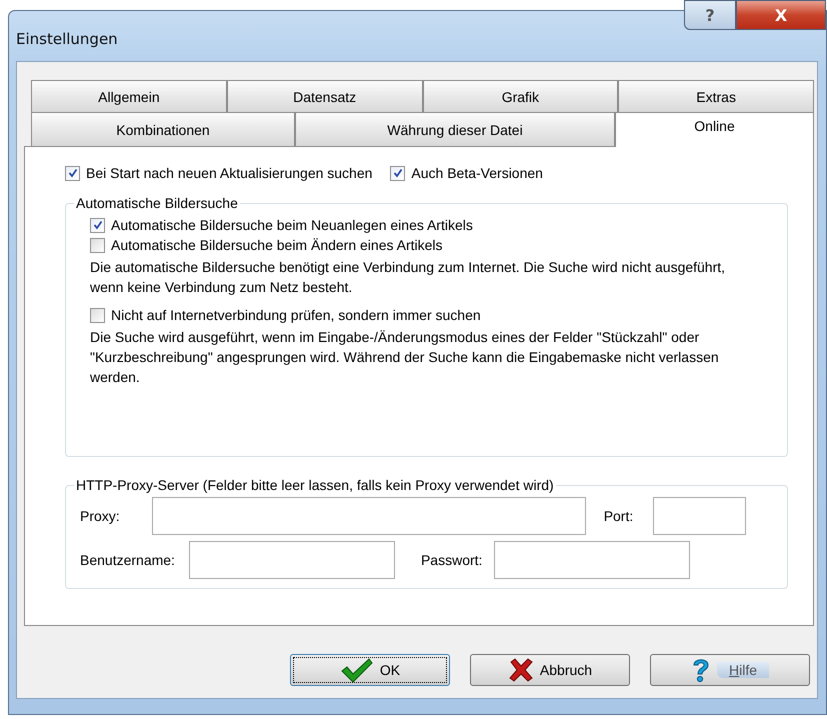  I want to click on checkbox: Automatische Bildersuche beim Ändern eines Artikels, so click(433, 245).